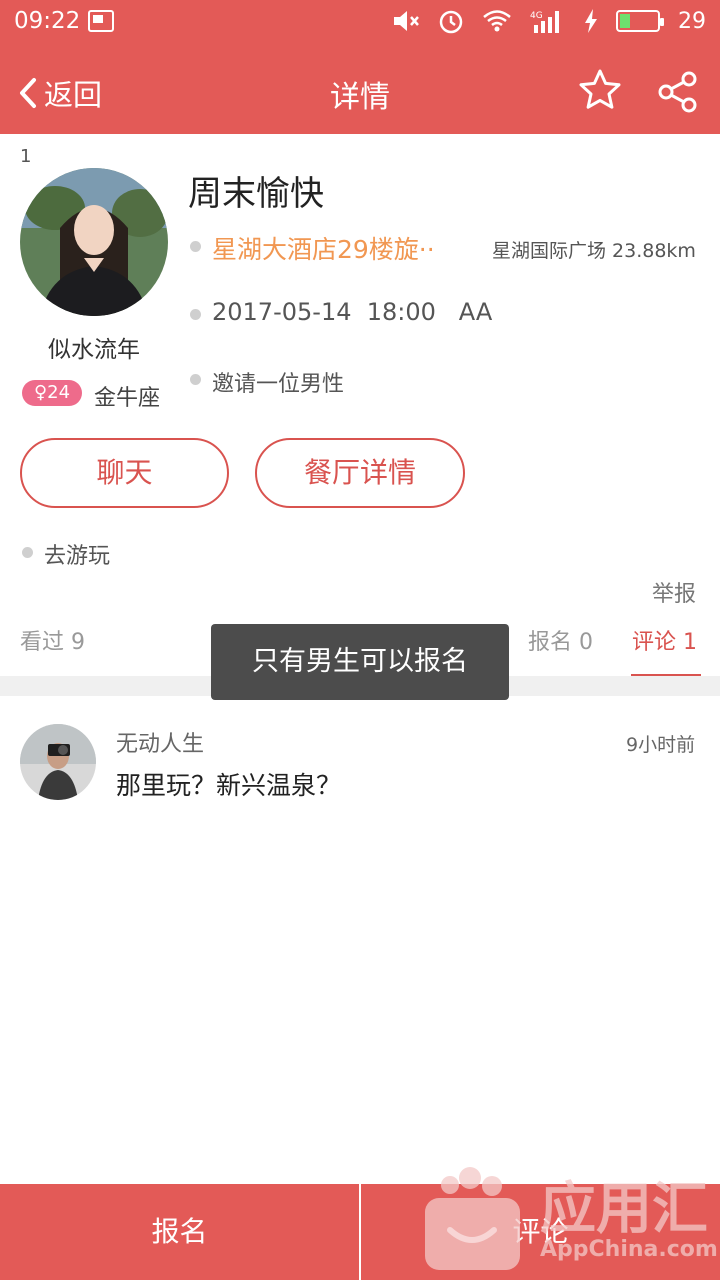 This screenshot has height=1280, width=720. I want to click on image-icon, so click(101, 21).